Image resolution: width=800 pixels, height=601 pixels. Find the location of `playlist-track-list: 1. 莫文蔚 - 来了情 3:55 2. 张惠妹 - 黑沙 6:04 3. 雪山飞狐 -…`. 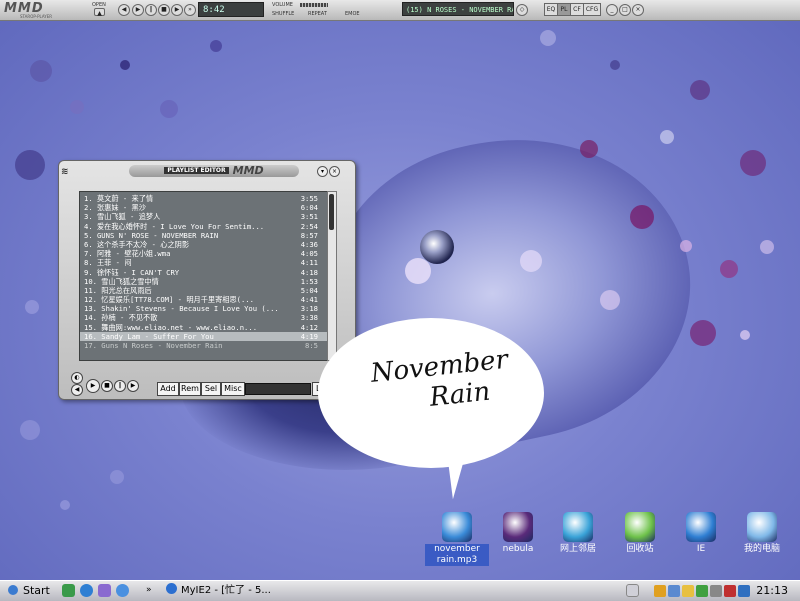

playlist-track-list: 1. 莫文蔚 - 来了情 3:55 2. 张惠妹 - 黑沙 6:04 3. 雪山飞狐 -… is located at coordinates (204, 276).